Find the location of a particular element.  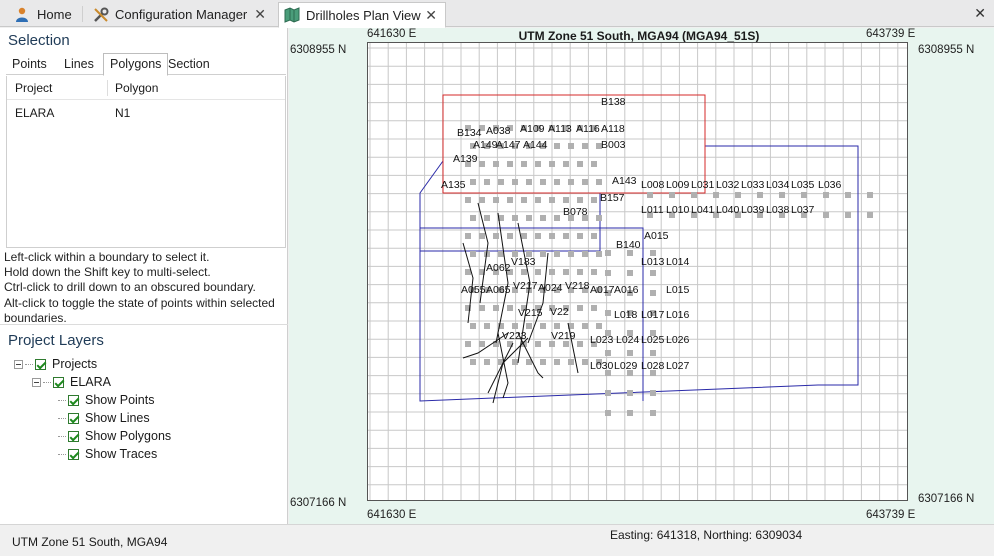

point-label: B157 is located at coordinates (612, 198).